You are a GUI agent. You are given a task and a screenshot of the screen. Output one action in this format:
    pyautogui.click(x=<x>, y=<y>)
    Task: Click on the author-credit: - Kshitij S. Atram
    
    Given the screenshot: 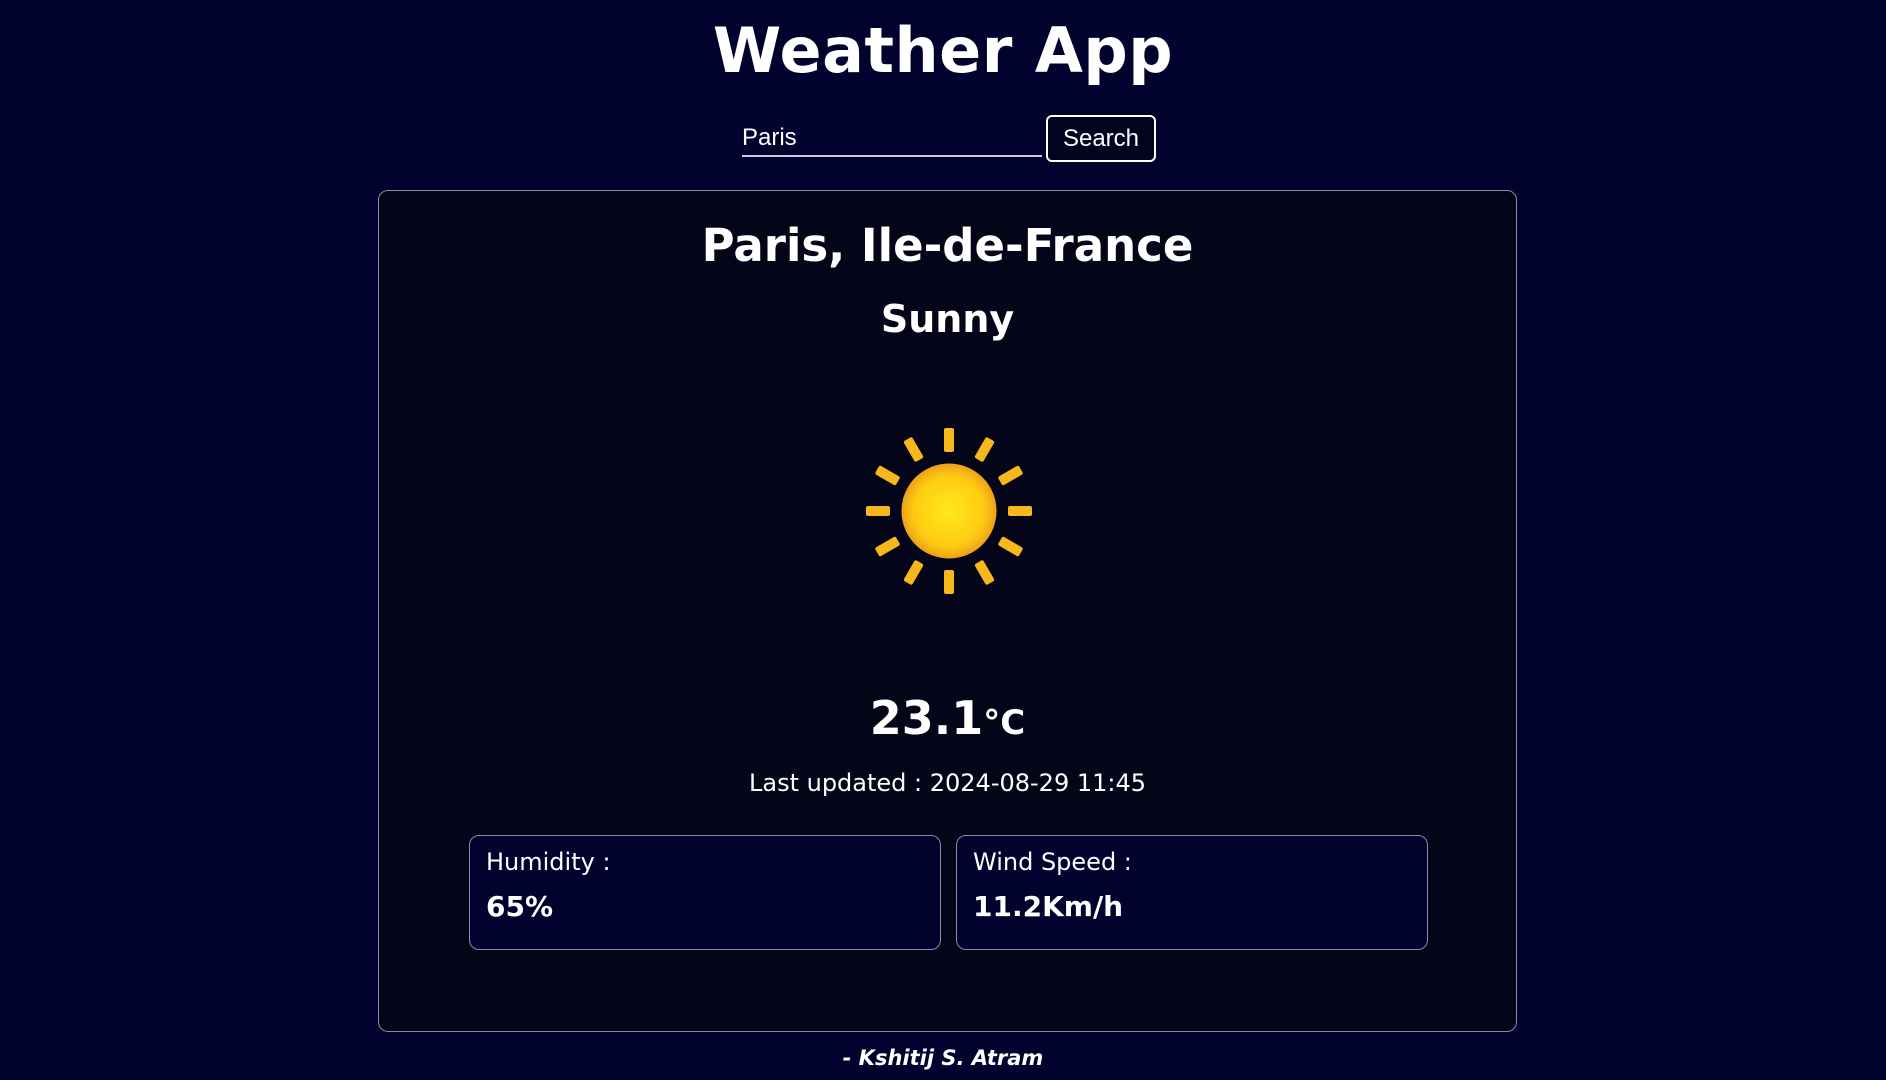 What is the action you would take?
    pyautogui.click(x=943, y=1058)
    